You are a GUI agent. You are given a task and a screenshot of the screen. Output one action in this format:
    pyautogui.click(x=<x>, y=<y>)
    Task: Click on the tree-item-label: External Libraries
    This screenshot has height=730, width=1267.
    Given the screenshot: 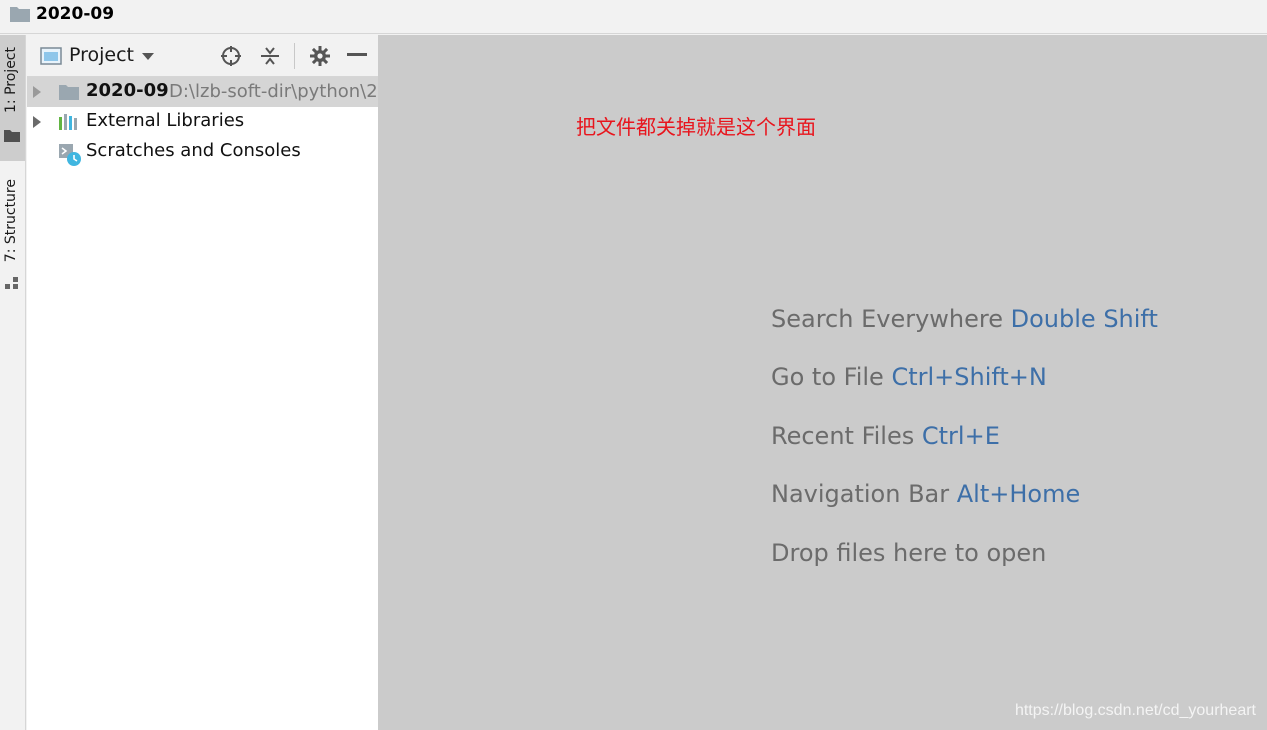 What is the action you would take?
    pyautogui.click(x=165, y=120)
    